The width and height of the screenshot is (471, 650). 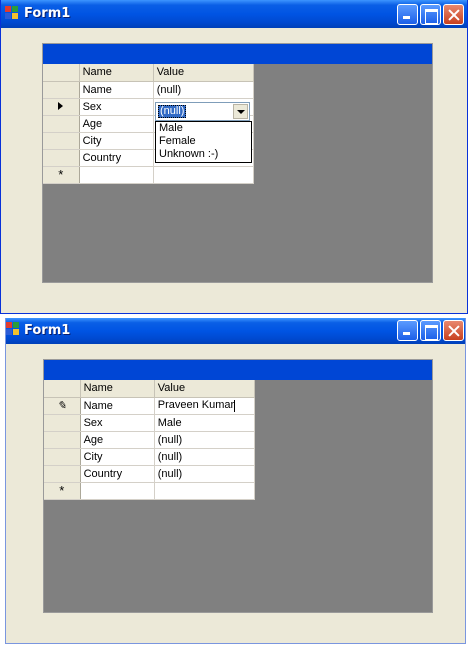 What do you see at coordinates (203, 154) in the screenshot?
I see `option-unknown: Unknown :-)` at bounding box center [203, 154].